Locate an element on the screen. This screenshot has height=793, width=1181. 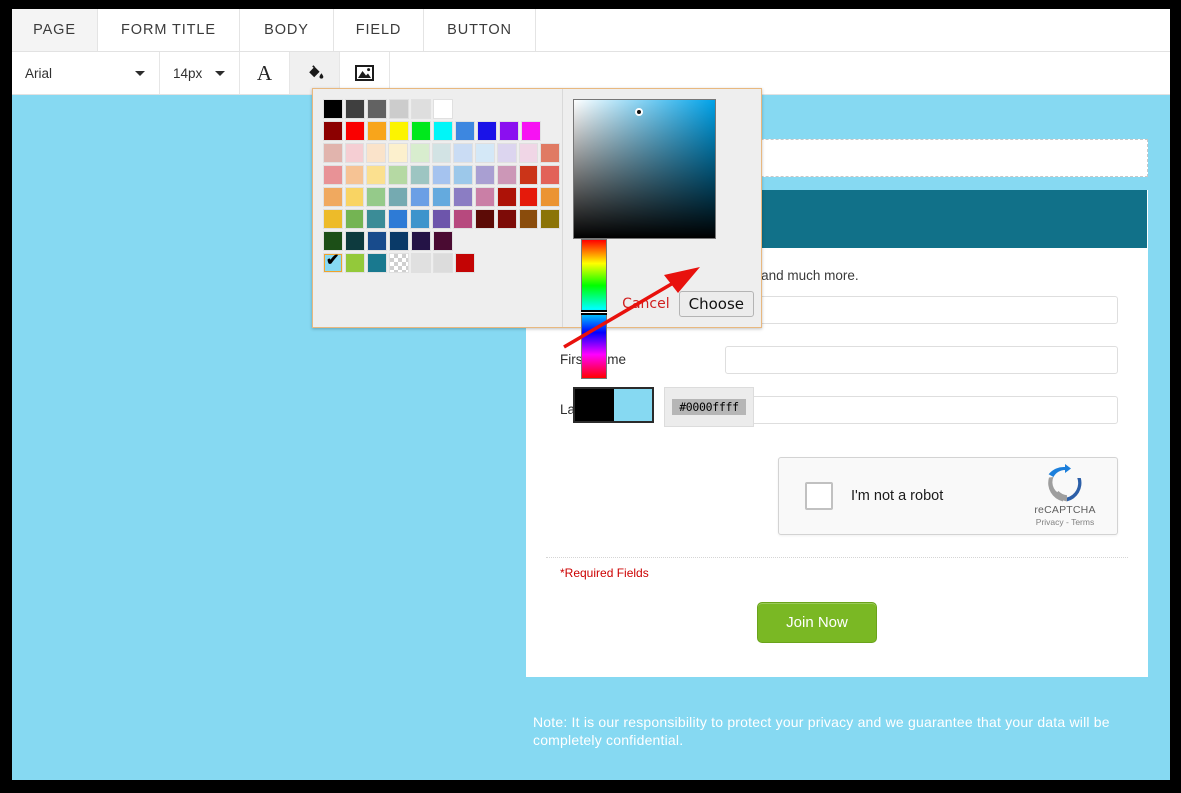
tab-field: FIELD is located at coordinates (379, 30).